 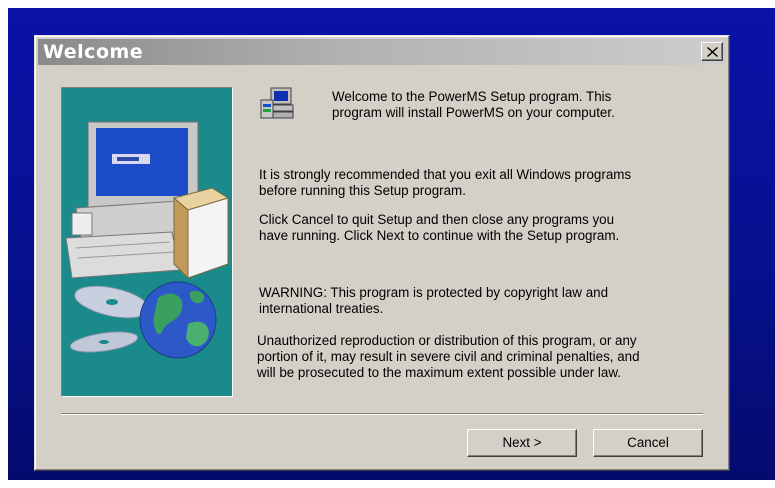 I want to click on title-bar: Welcome, so click(x=382, y=52).